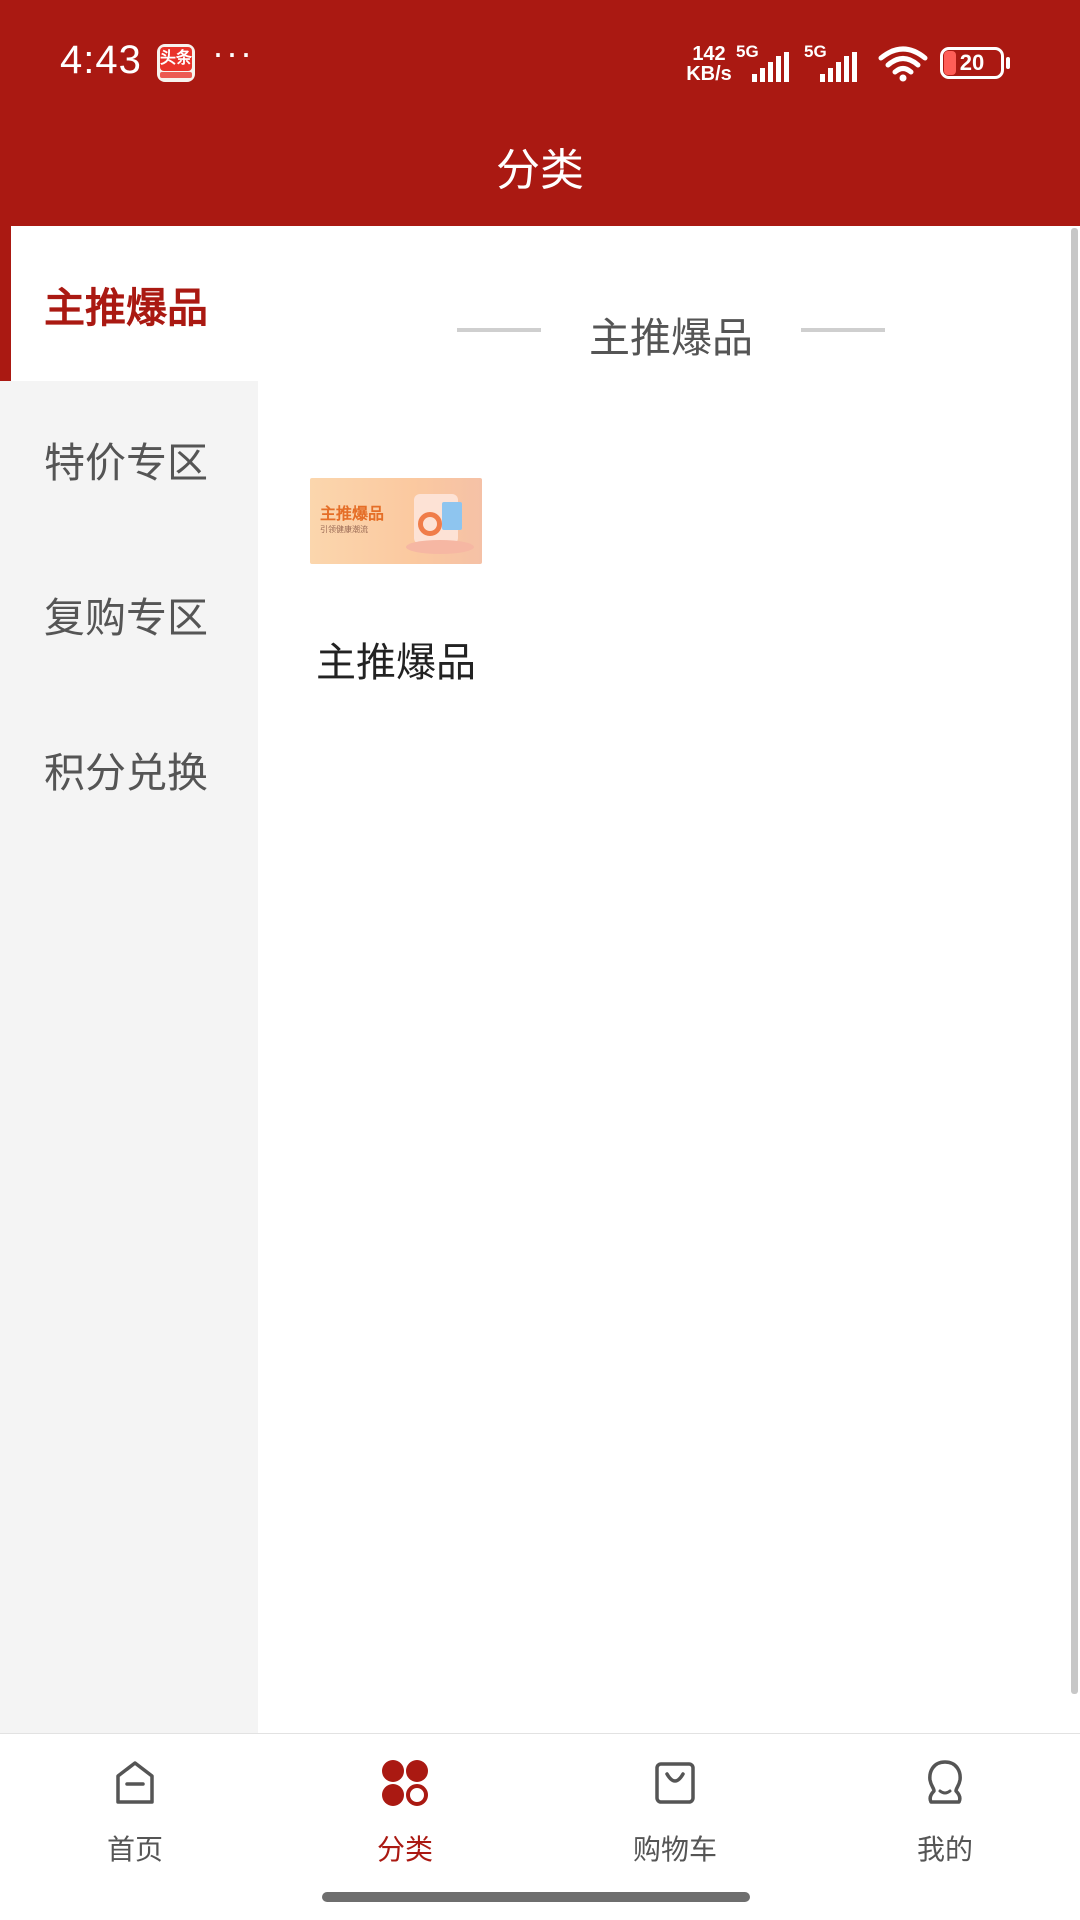 The height and width of the screenshot is (1920, 1080). I want to click on home-indicator, so click(536, 1897).